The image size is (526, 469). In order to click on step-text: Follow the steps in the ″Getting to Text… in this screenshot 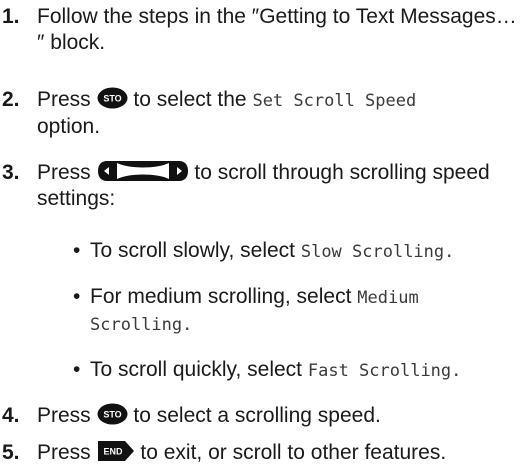, I will do `click(277, 29)`.